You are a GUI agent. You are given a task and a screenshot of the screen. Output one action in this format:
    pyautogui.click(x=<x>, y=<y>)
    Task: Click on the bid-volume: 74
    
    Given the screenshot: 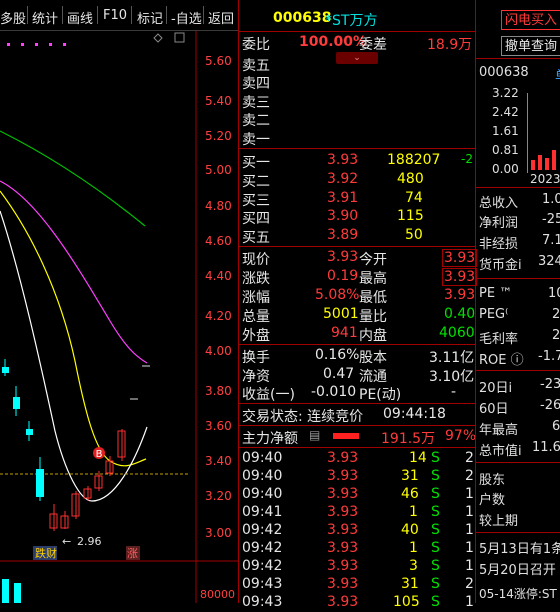 What is the action you would take?
    pyautogui.click(x=414, y=198)
    